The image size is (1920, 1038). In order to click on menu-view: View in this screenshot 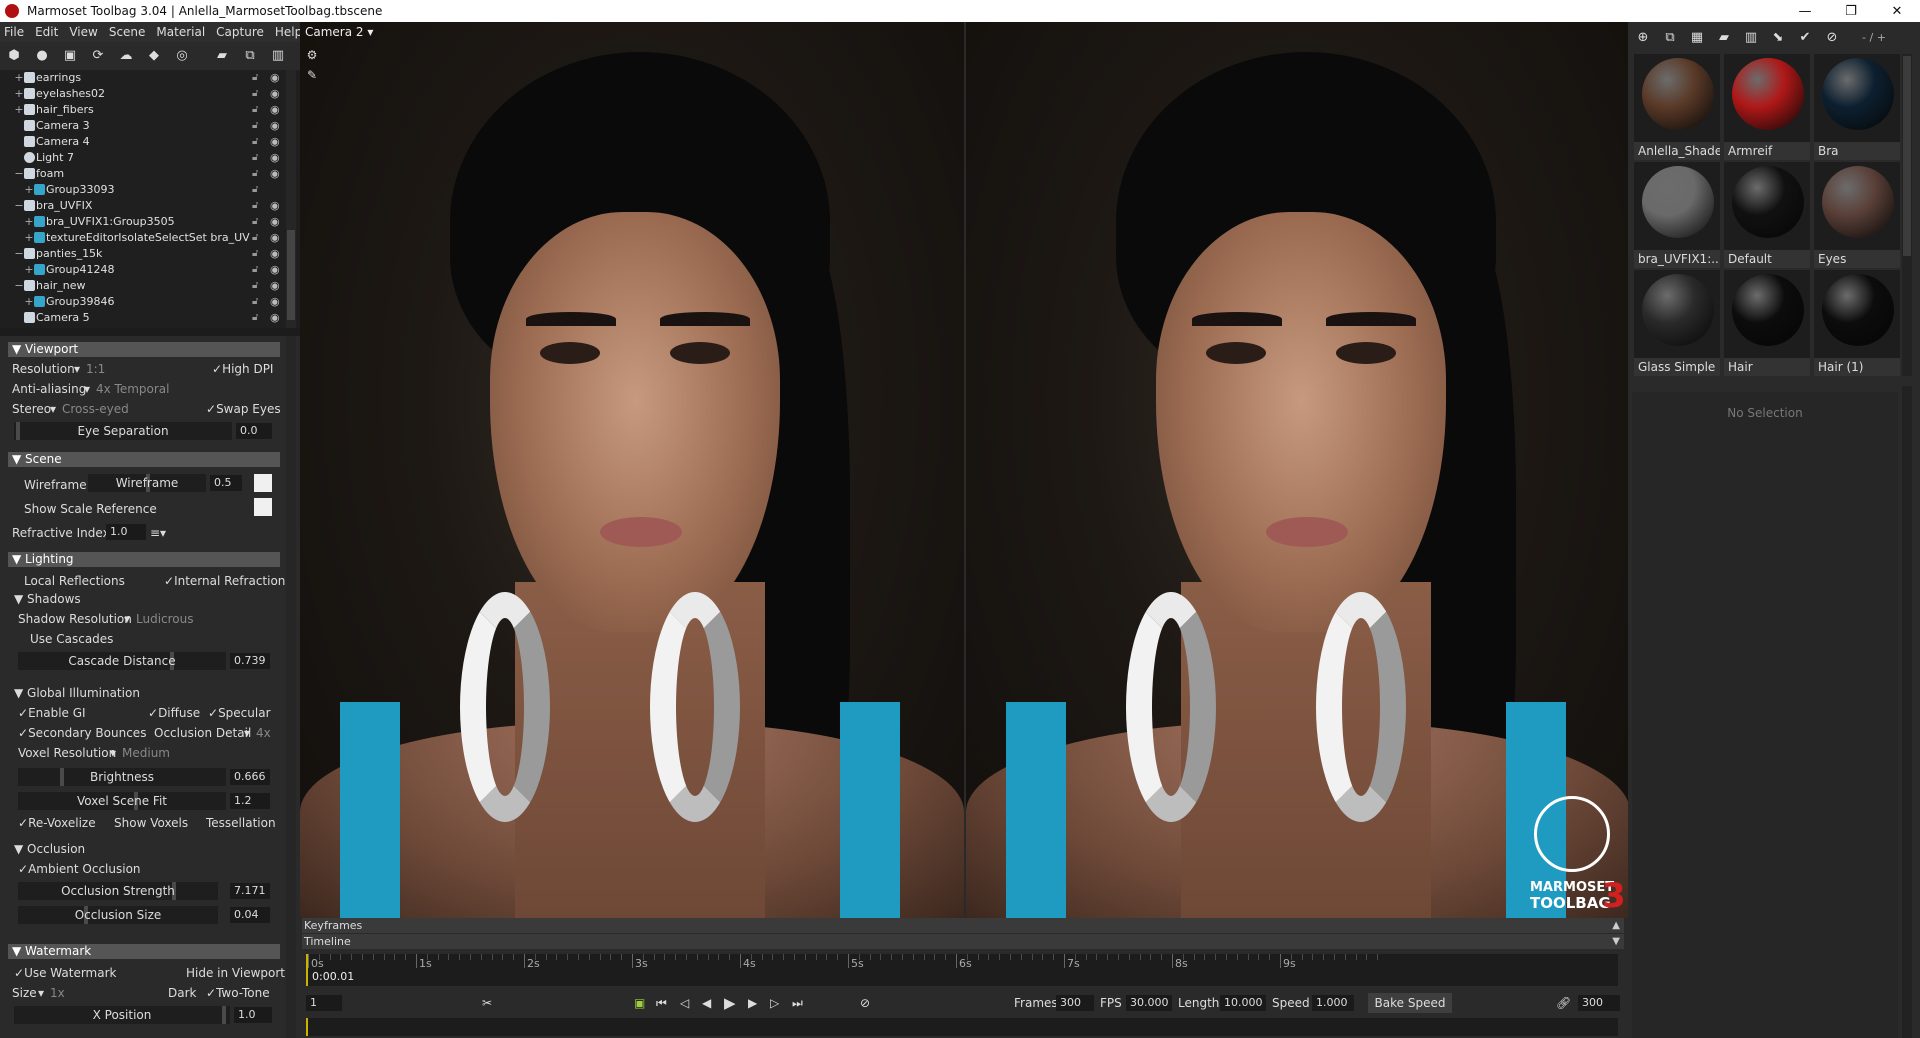, I will do `click(83, 32)`.